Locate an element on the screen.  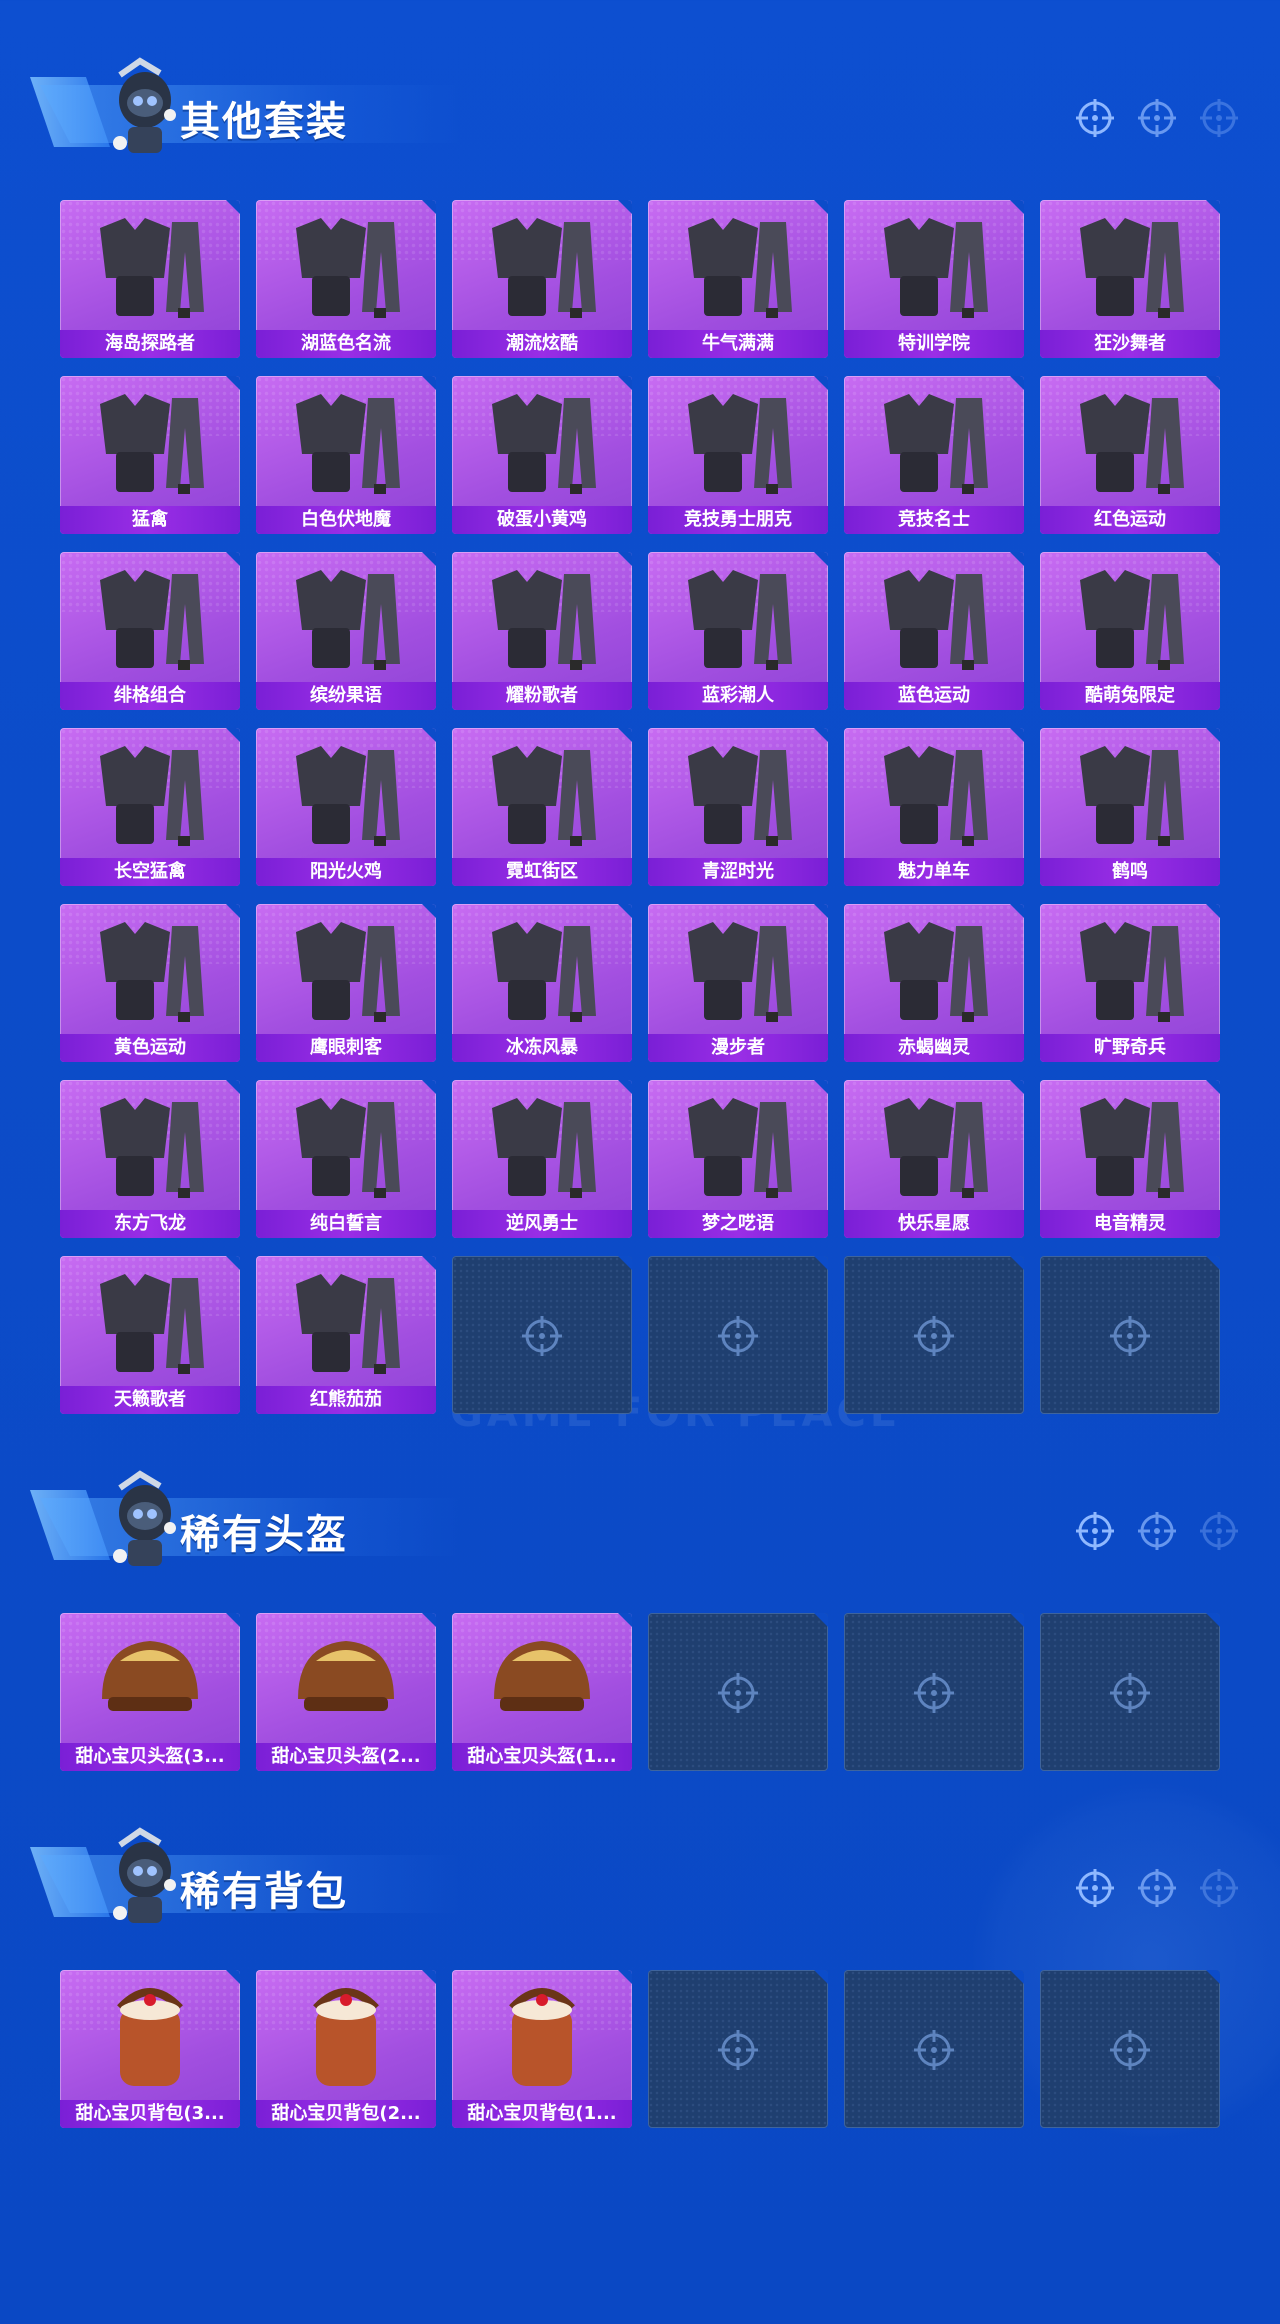
item-card: 酷萌兔限定 is located at coordinates (1130, 631).